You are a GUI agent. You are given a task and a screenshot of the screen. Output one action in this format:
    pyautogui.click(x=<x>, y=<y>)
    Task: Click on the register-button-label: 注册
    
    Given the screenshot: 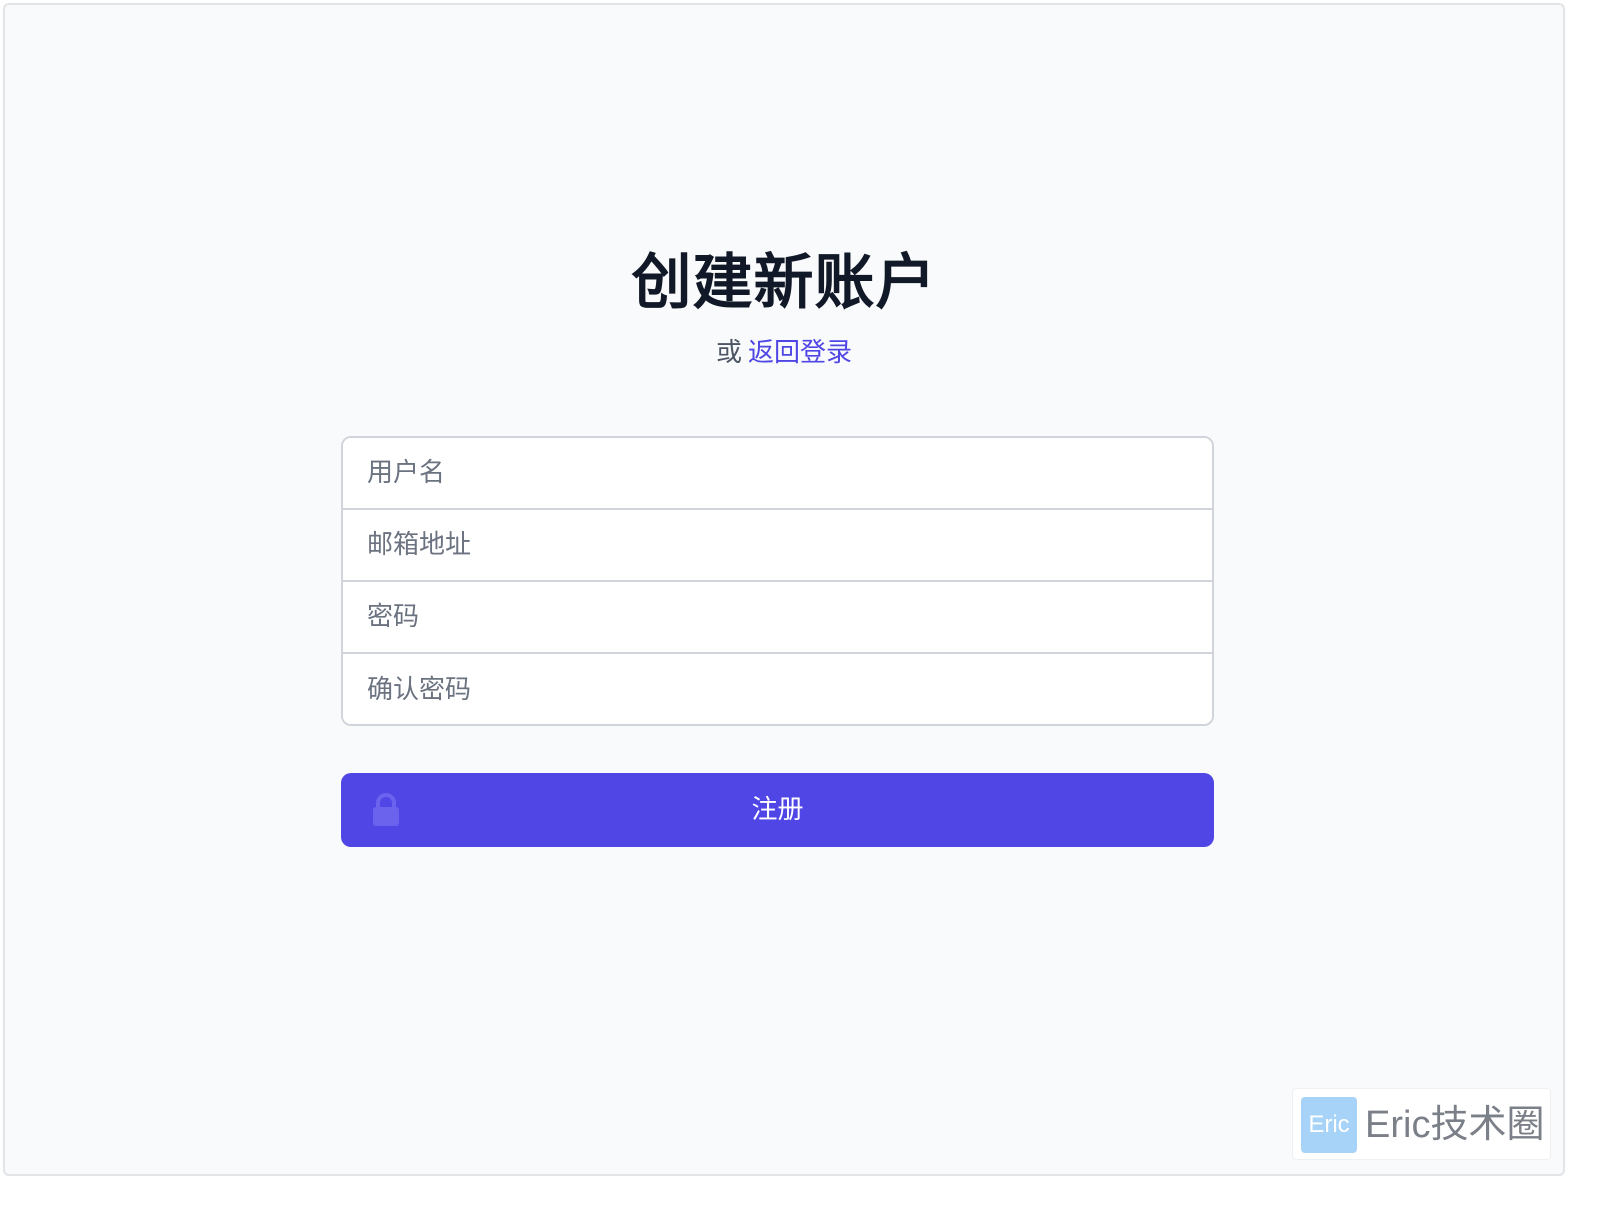 What is the action you would take?
    pyautogui.click(x=777, y=810)
    